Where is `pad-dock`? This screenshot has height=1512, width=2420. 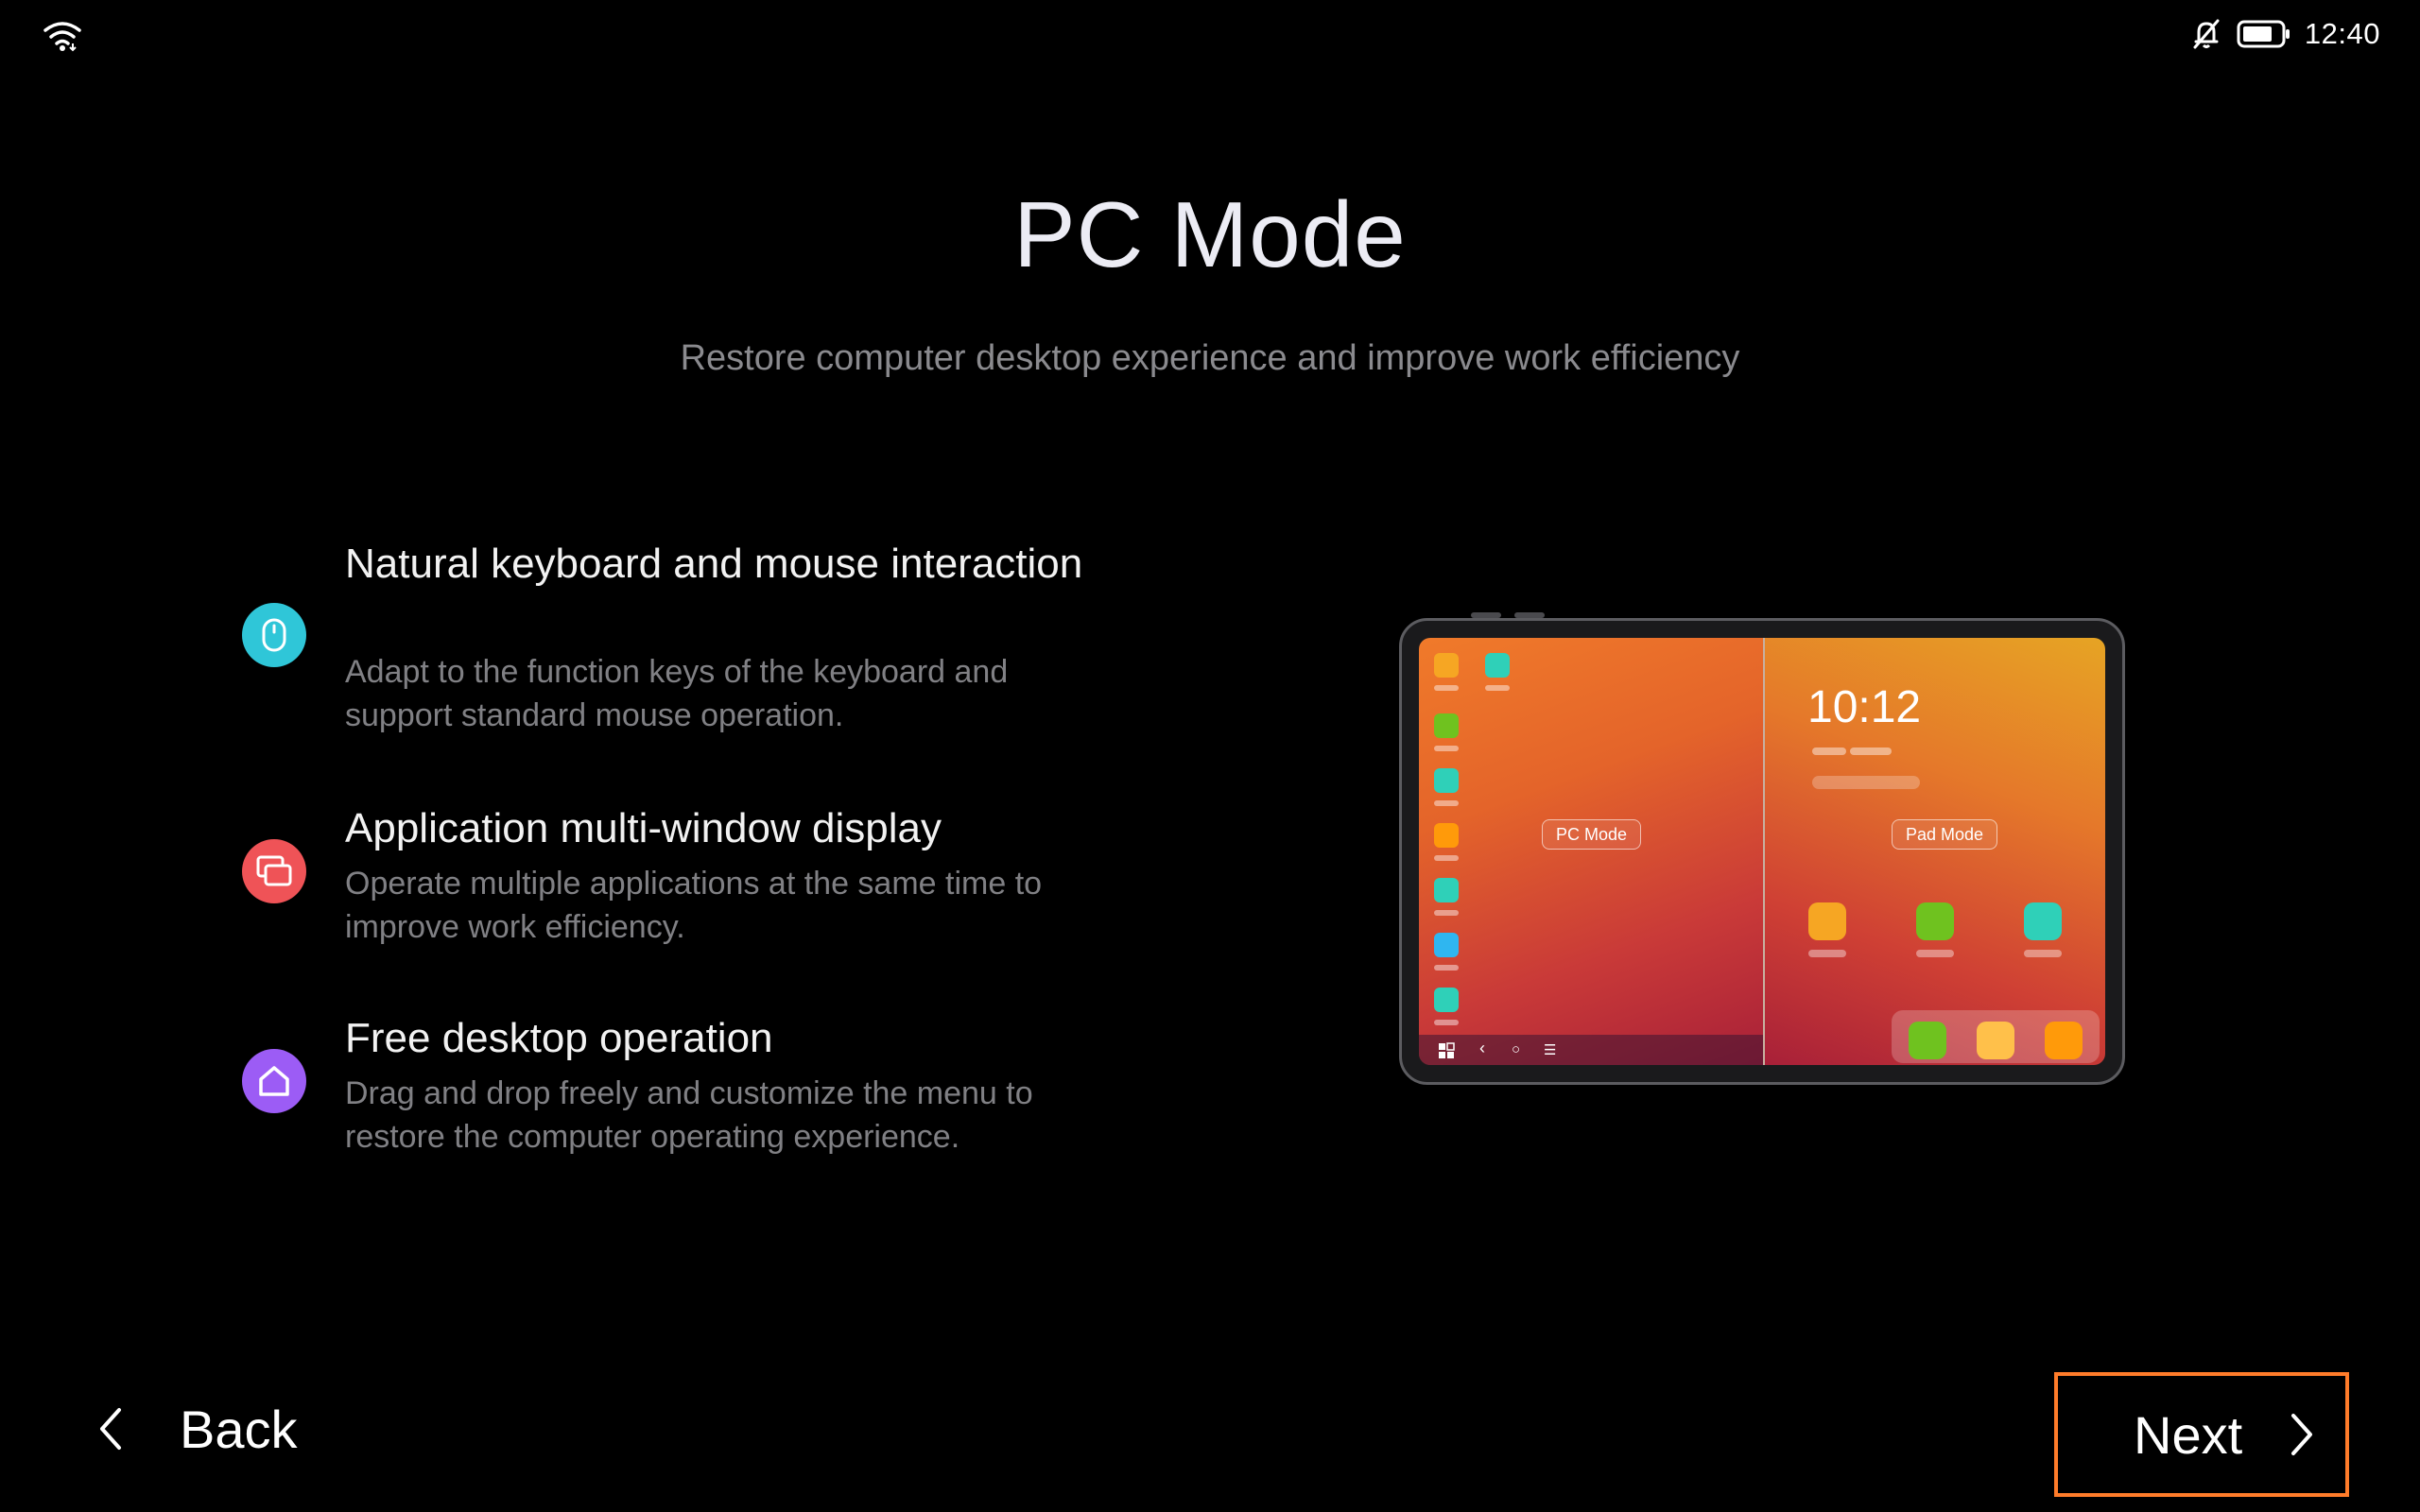
pad-dock is located at coordinates (1996, 1036).